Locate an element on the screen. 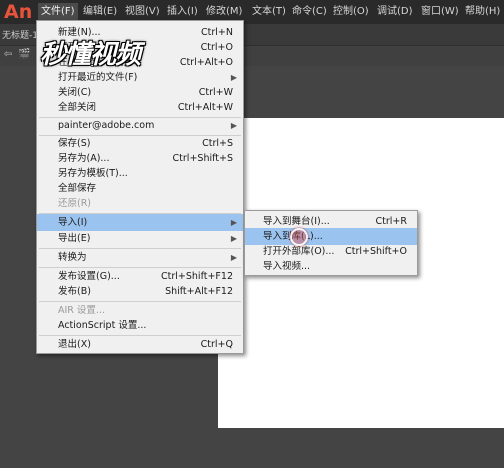 Image resolution: width=504 pixels, height=468 pixels. menu-item-import: 导入(I) ▶ is located at coordinates (140, 222).